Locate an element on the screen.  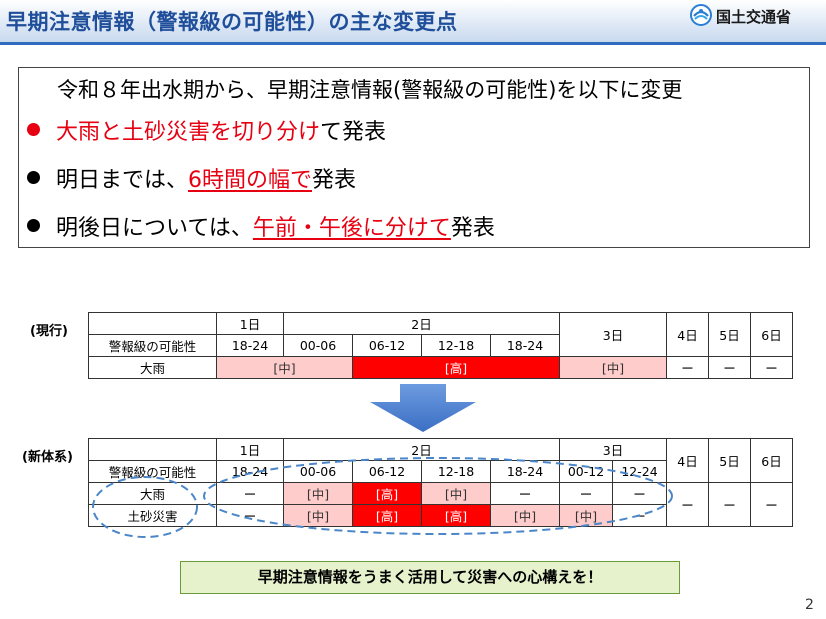
slide-header: 早期注意情報（警報級の可能性）の主な変更点 国土交通省 is located at coordinates (413, 21).